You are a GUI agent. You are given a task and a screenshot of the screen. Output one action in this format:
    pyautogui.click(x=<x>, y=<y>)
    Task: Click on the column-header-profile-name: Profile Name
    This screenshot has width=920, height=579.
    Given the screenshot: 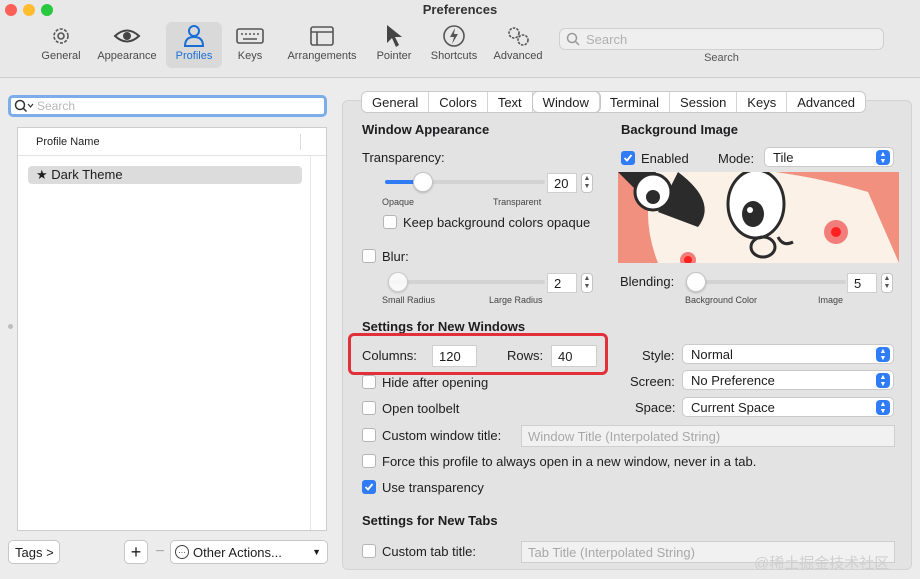 What is the action you would take?
    pyautogui.click(x=172, y=142)
    